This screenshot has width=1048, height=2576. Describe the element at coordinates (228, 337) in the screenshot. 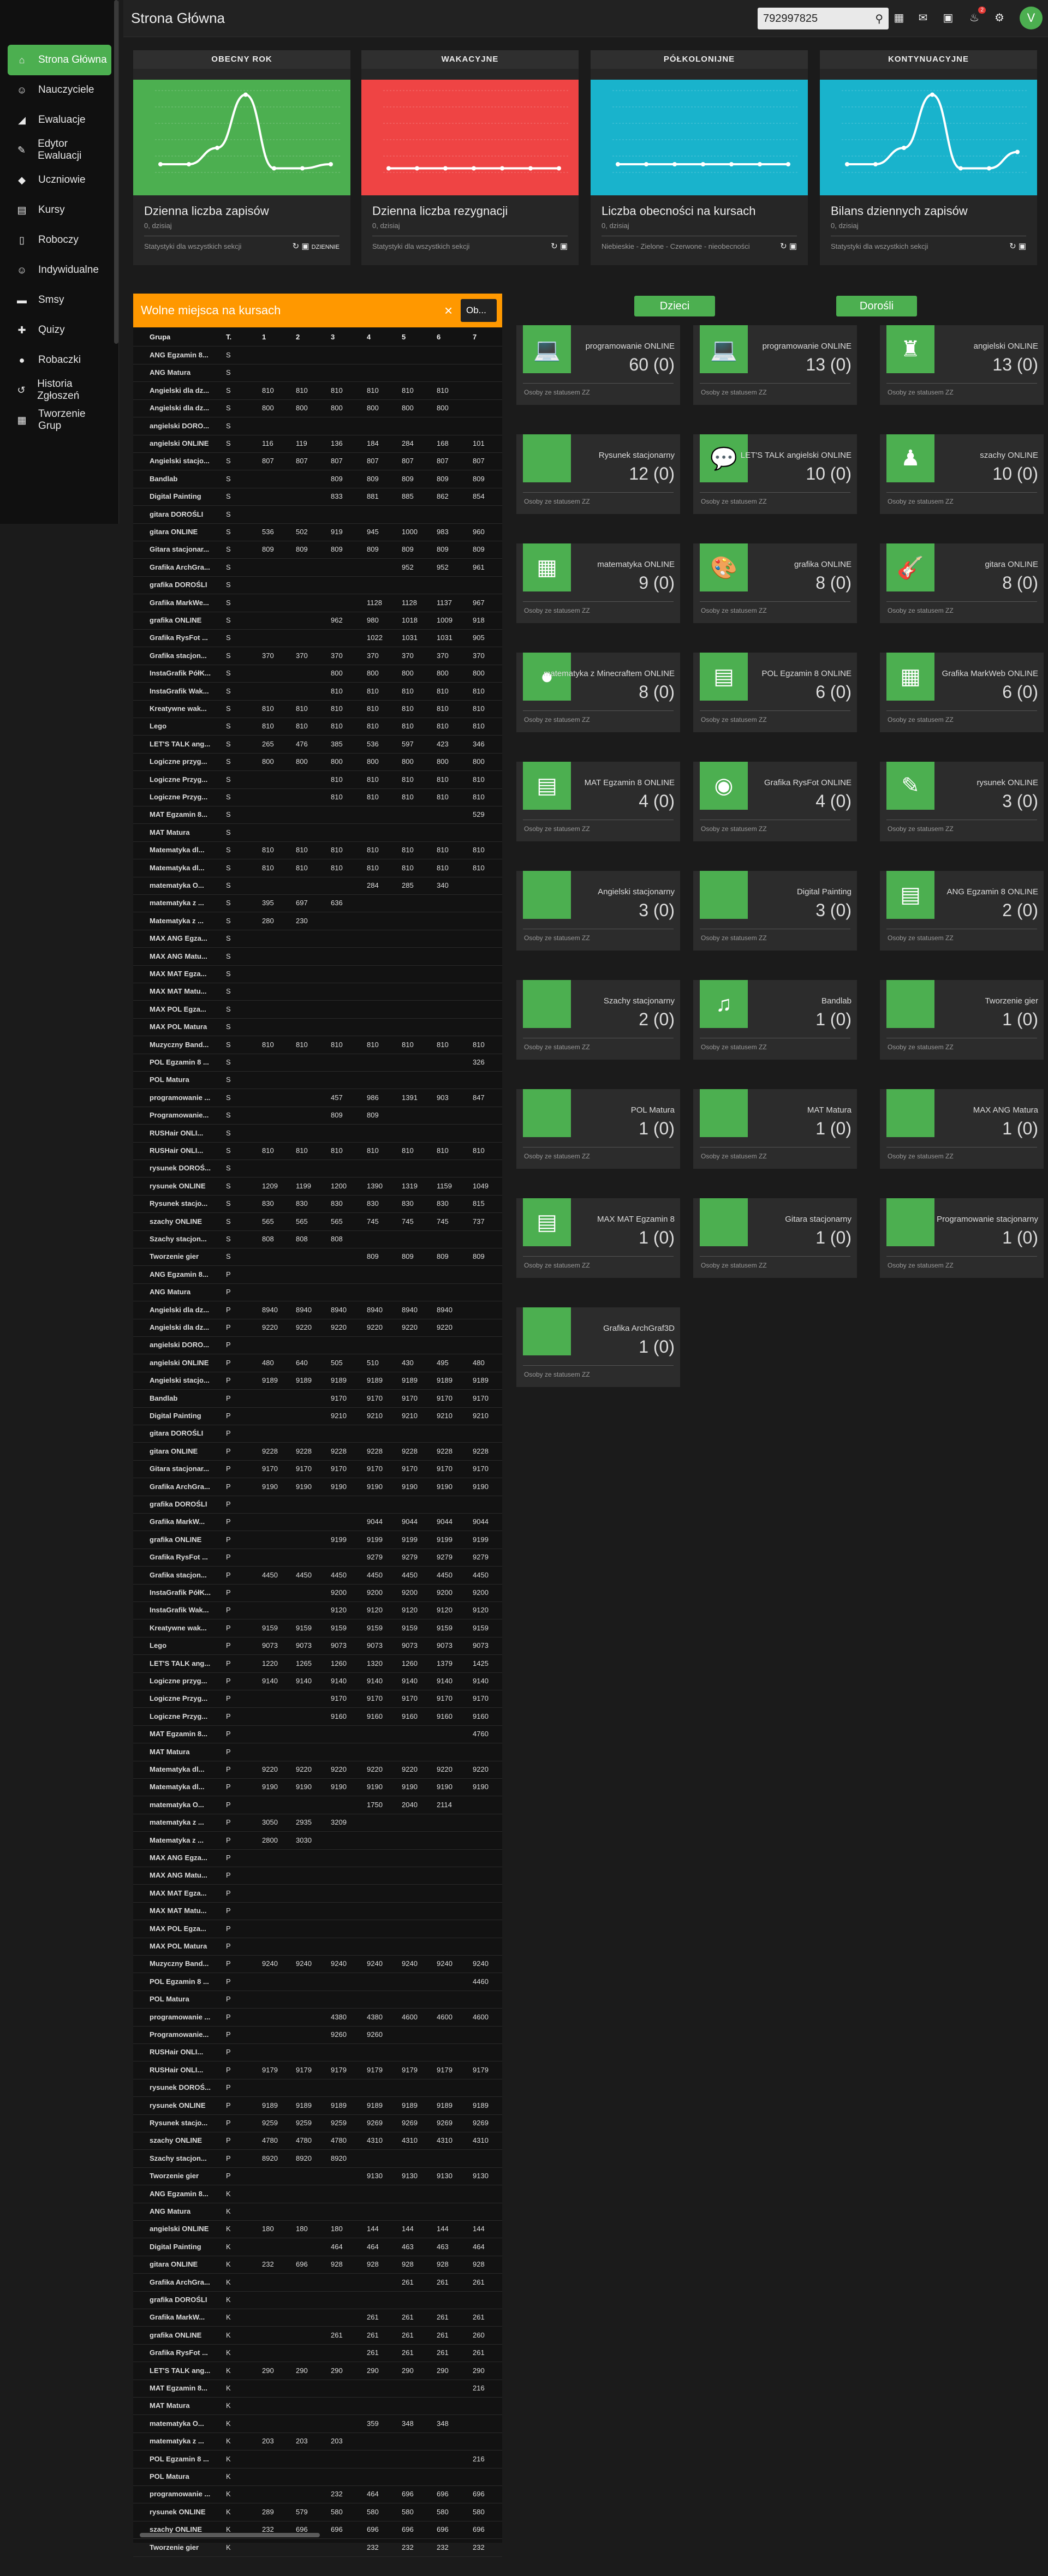

I see `column-header: T.` at that location.